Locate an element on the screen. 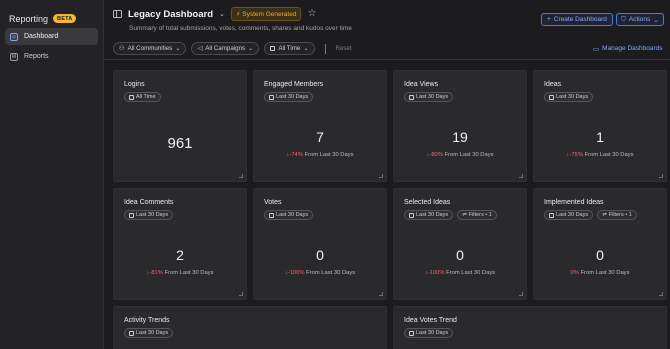 The image size is (670, 349). reset-button: Reset is located at coordinates (344, 48).